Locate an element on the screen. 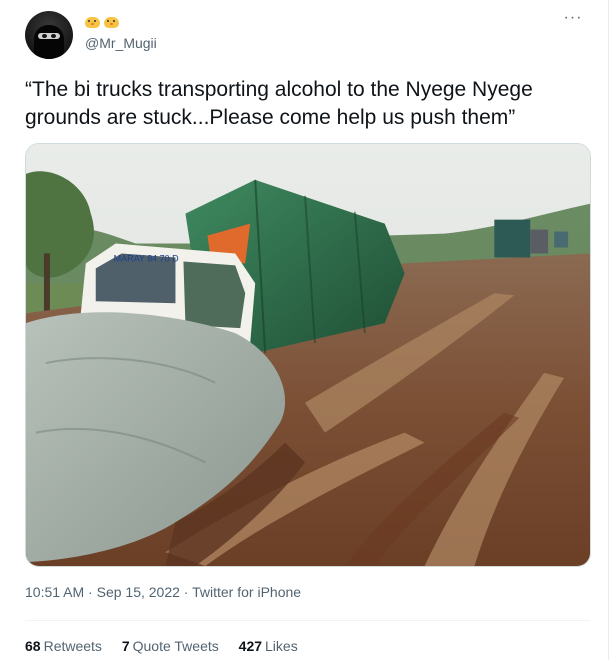  display-name is located at coordinates (104, 23).